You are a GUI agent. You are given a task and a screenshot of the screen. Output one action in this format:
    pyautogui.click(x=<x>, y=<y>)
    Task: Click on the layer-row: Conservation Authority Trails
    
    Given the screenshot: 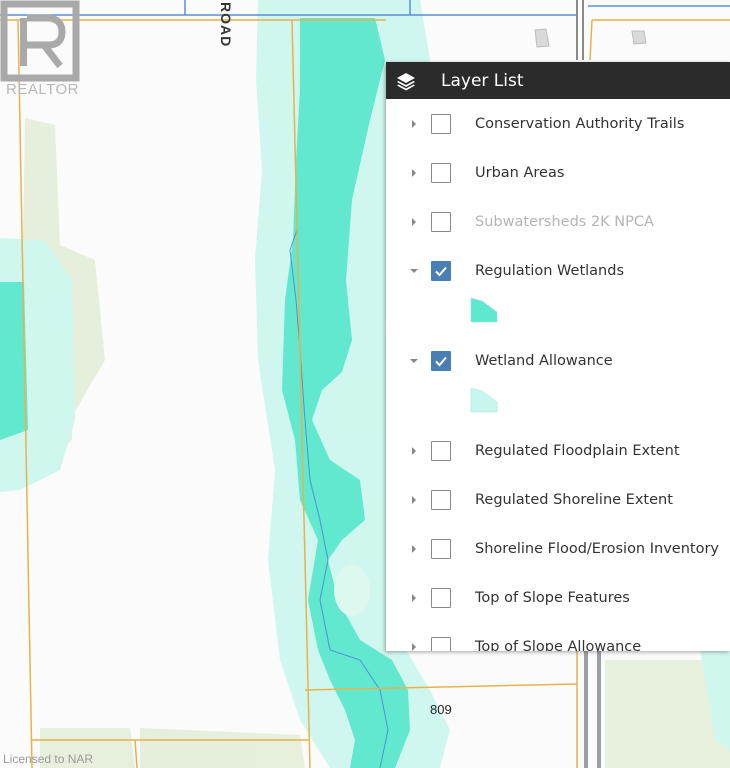 What is the action you would take?
    pyautogui.click(x=558, y=123)
    